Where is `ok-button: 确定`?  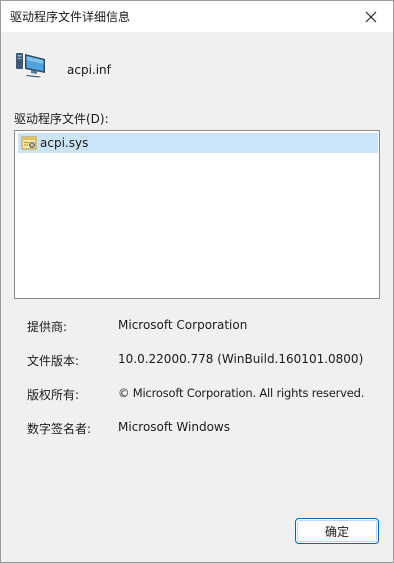
ok-button: 确定 is located at coordinates (337, 531).